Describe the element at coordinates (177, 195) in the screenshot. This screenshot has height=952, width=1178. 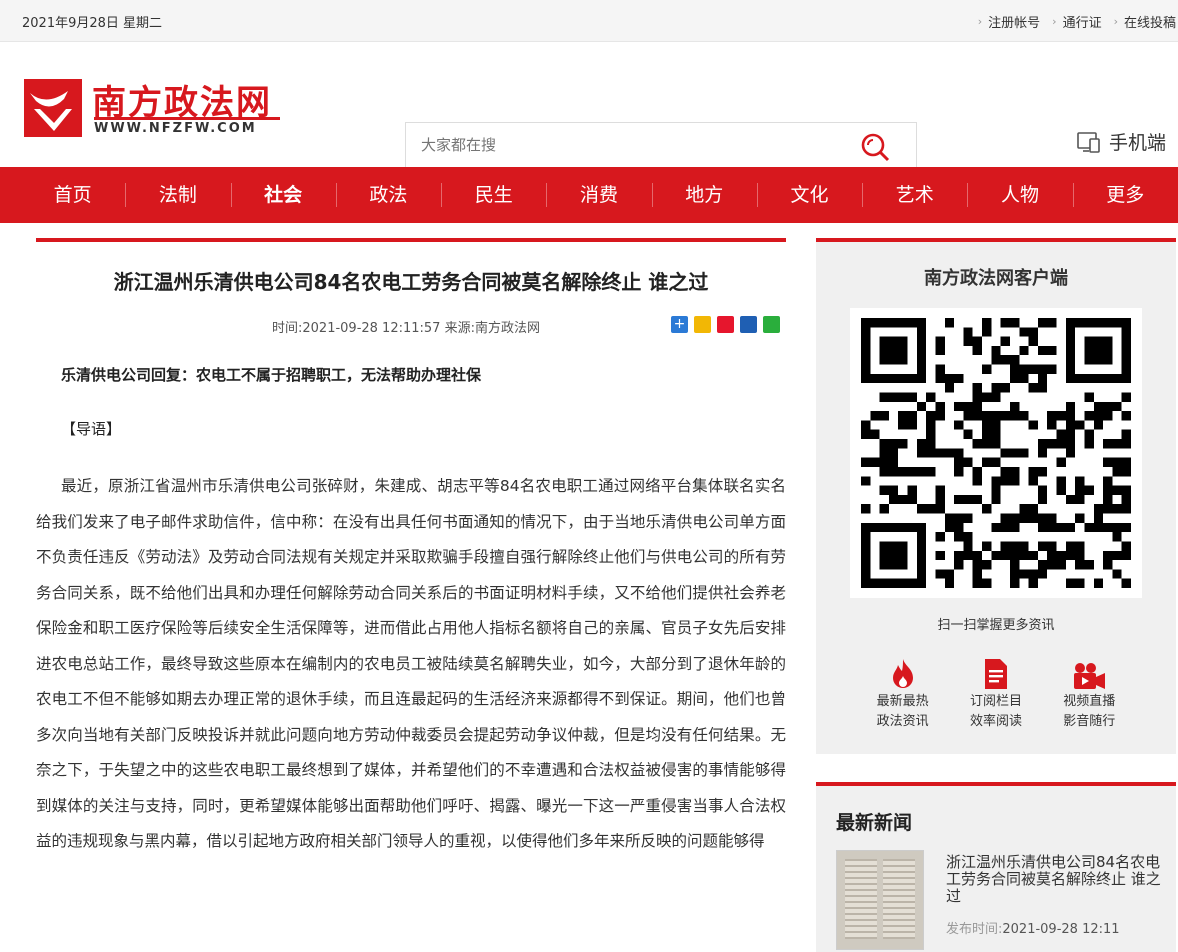
I see `nav-item-legal: 法制` at that location.